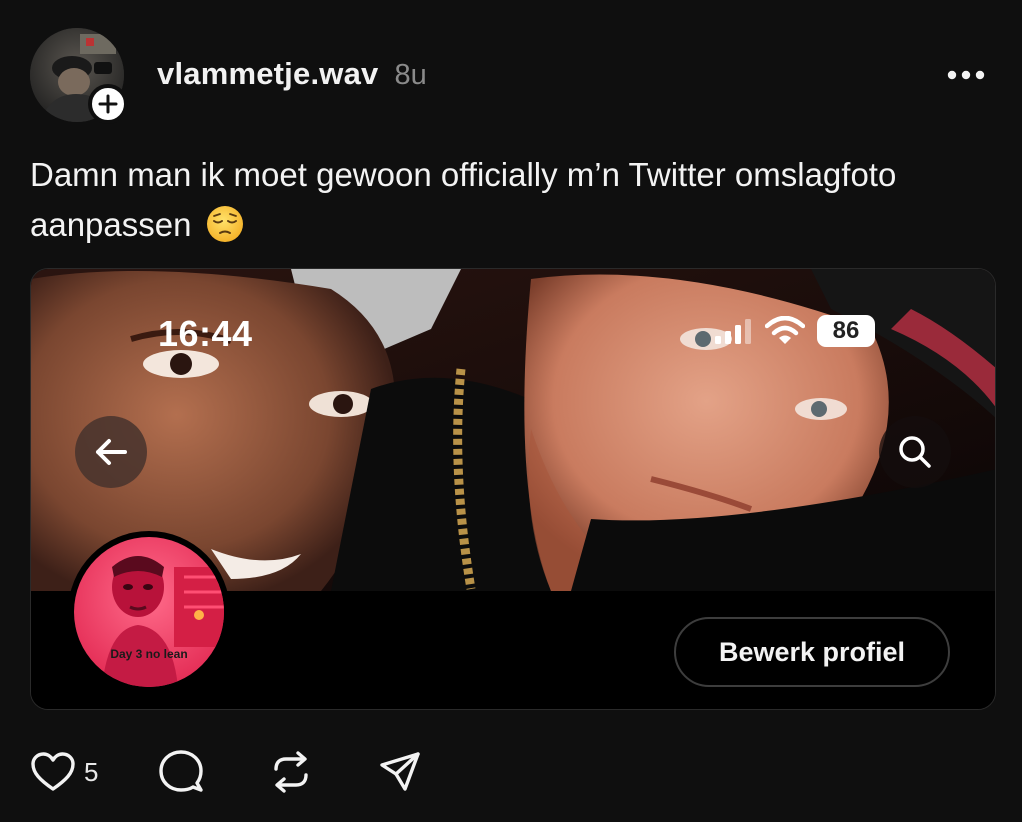 The height and width of the screenshot is (822, 1022). Describe the element at coordinates (149, 654) in the screenshot. I see `profile-picture-caption: Day 3 no lean` at that location.